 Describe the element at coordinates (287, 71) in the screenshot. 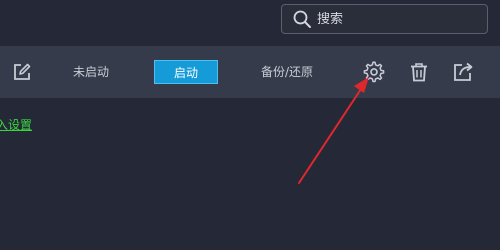

I see `backup-restore-button: 备份/还原` at that location.